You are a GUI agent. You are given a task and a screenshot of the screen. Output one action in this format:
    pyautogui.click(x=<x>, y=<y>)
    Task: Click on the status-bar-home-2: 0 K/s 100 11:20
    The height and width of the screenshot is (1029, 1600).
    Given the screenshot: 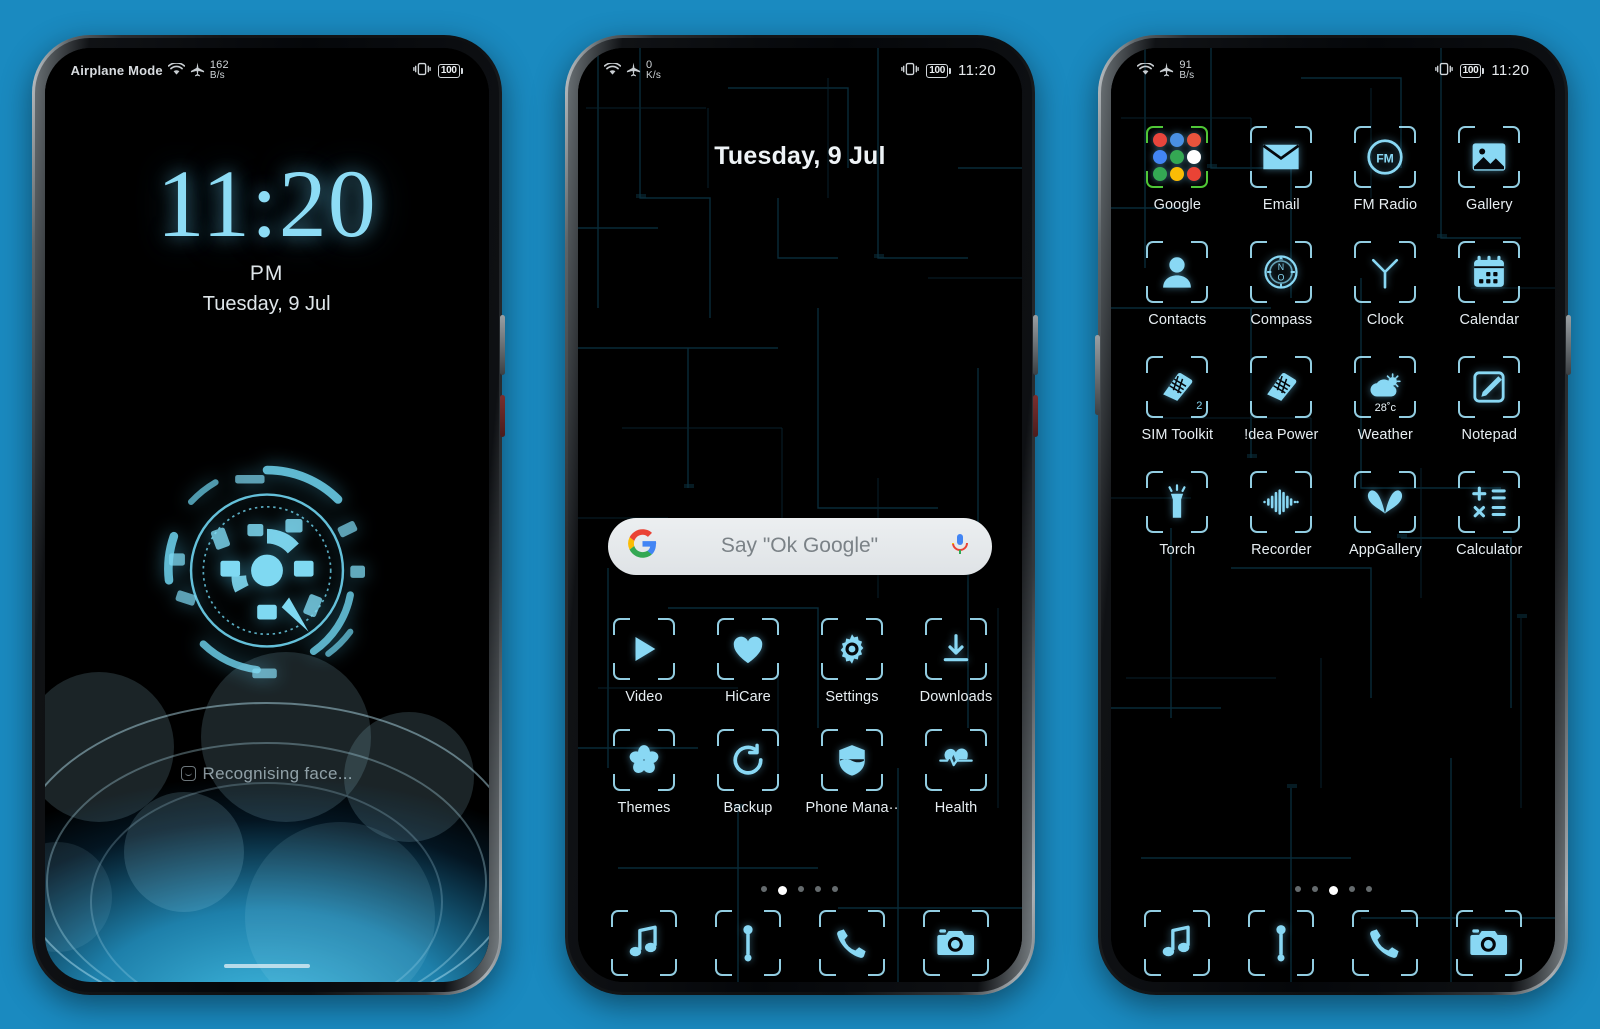 What is the action you would take?
    pyautogui.click(x=800, y=71)
    